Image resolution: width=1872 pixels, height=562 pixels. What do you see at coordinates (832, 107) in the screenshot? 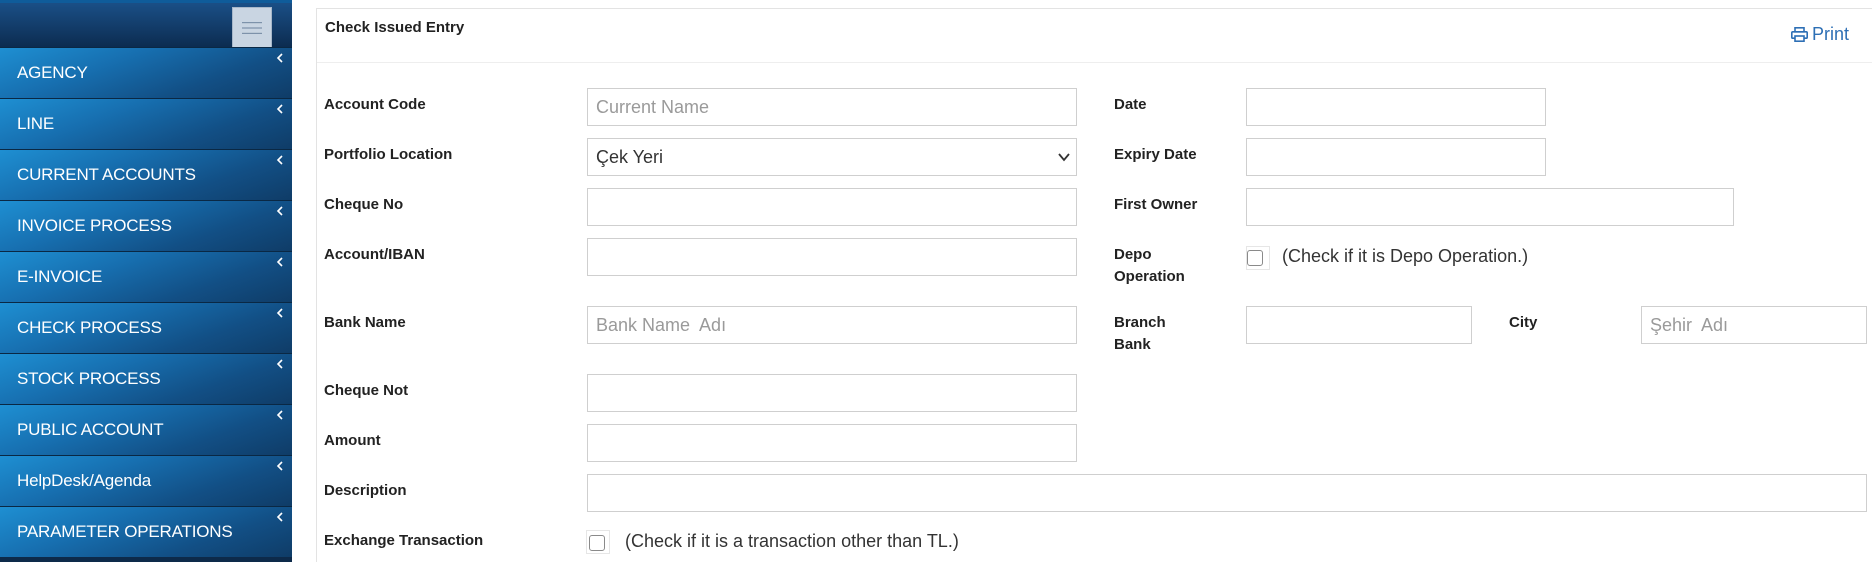
I see `account-code-input` at bounding box center [832, 107].